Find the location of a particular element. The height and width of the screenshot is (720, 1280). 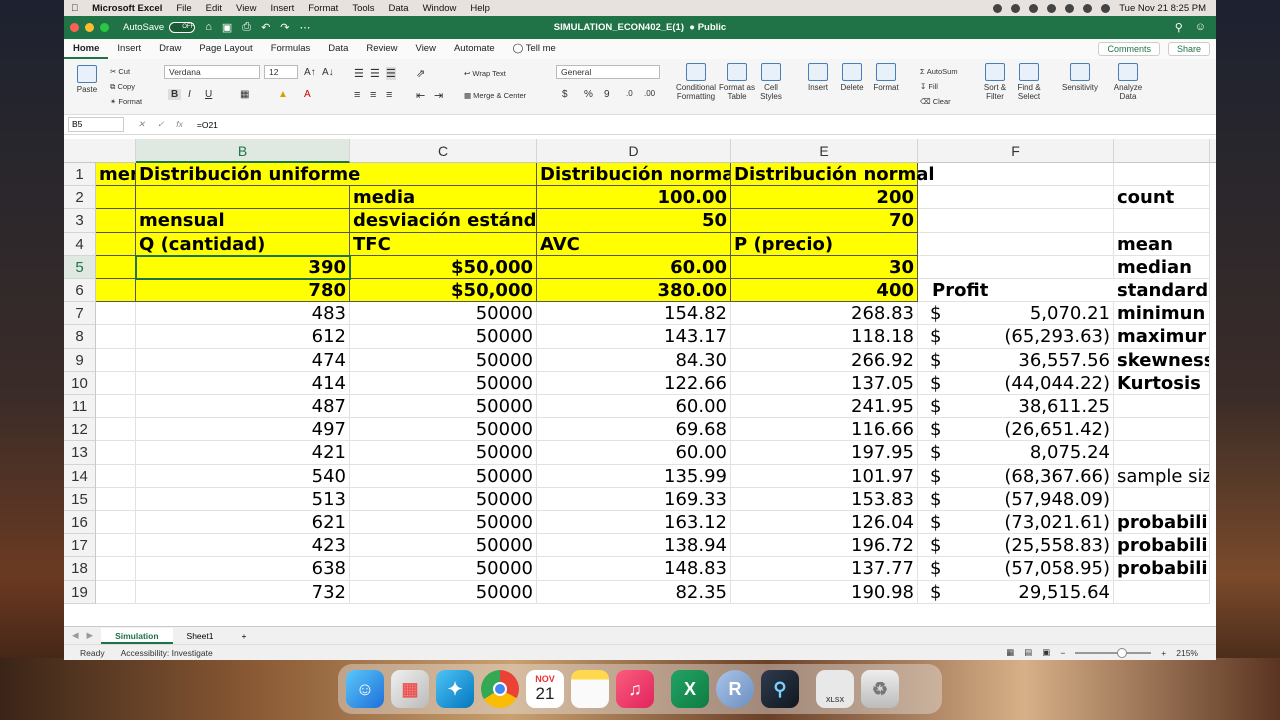

align-top-icon: ☰ is located at coordinates (359, 73).